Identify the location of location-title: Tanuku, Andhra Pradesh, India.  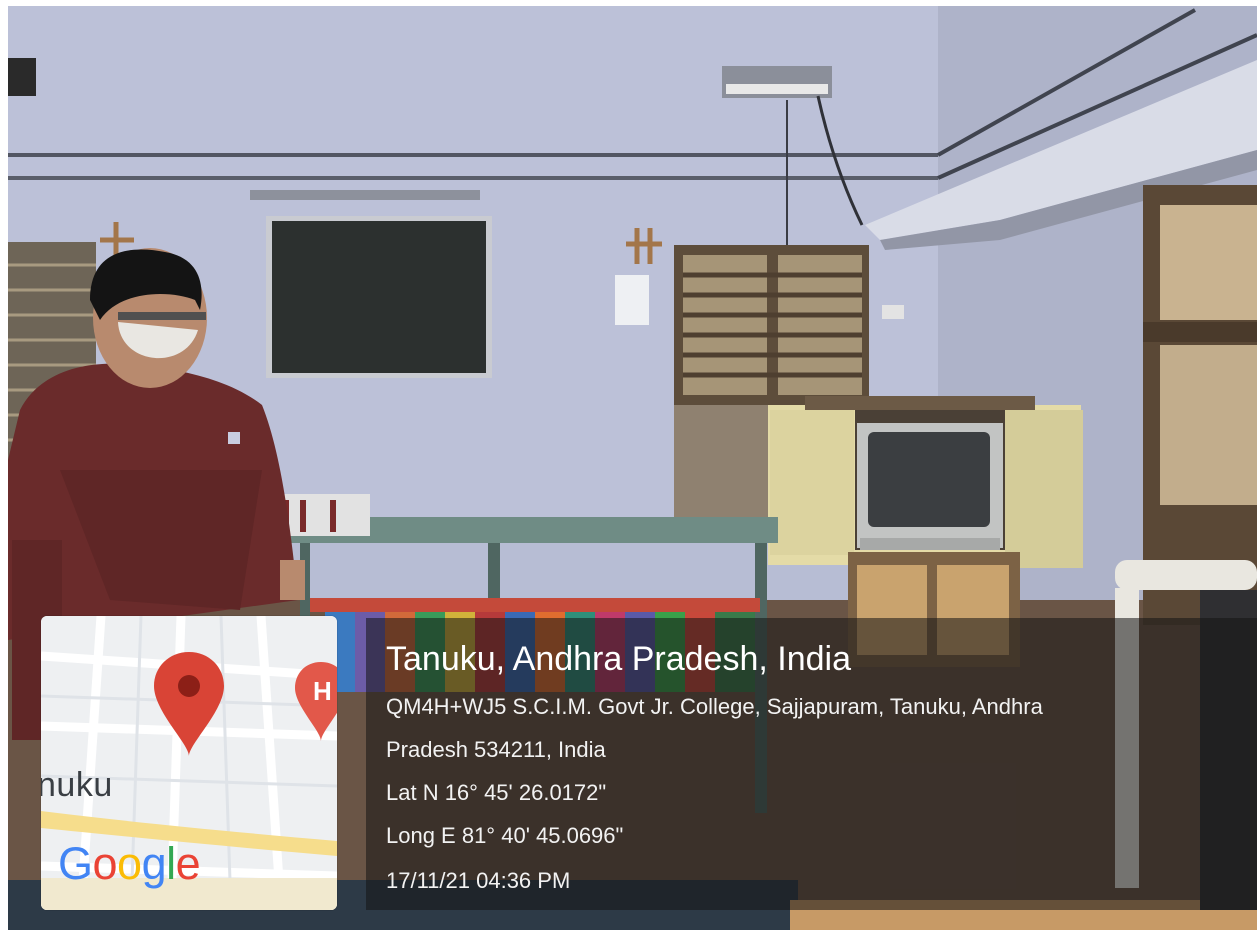
(618, 659).